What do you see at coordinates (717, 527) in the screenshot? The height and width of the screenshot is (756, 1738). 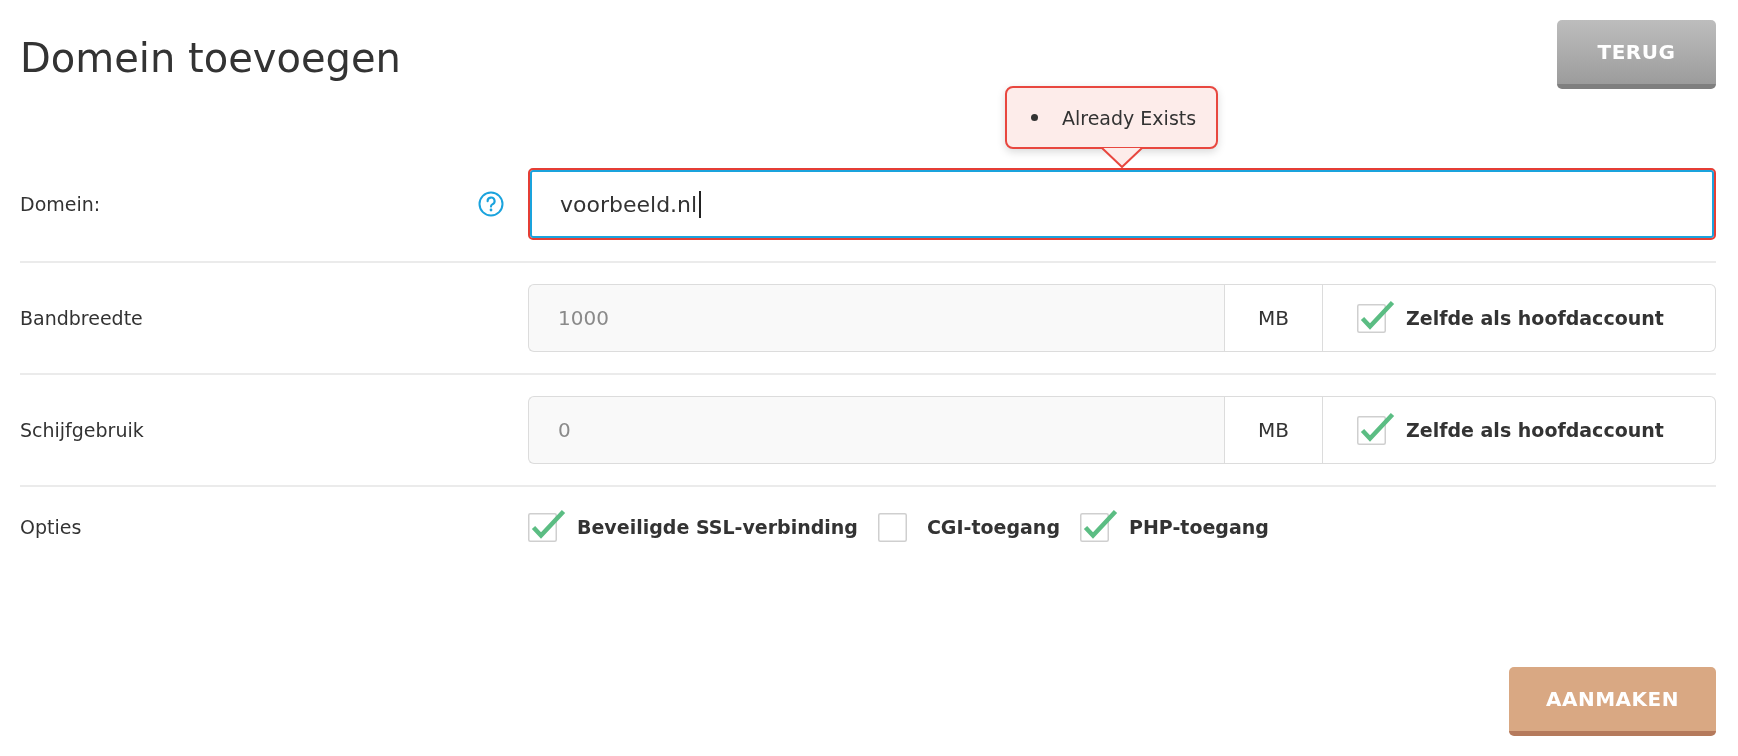 I see `checkbox-label: Beveiligde SSL-verbinding` at bounding box center [717, 527].